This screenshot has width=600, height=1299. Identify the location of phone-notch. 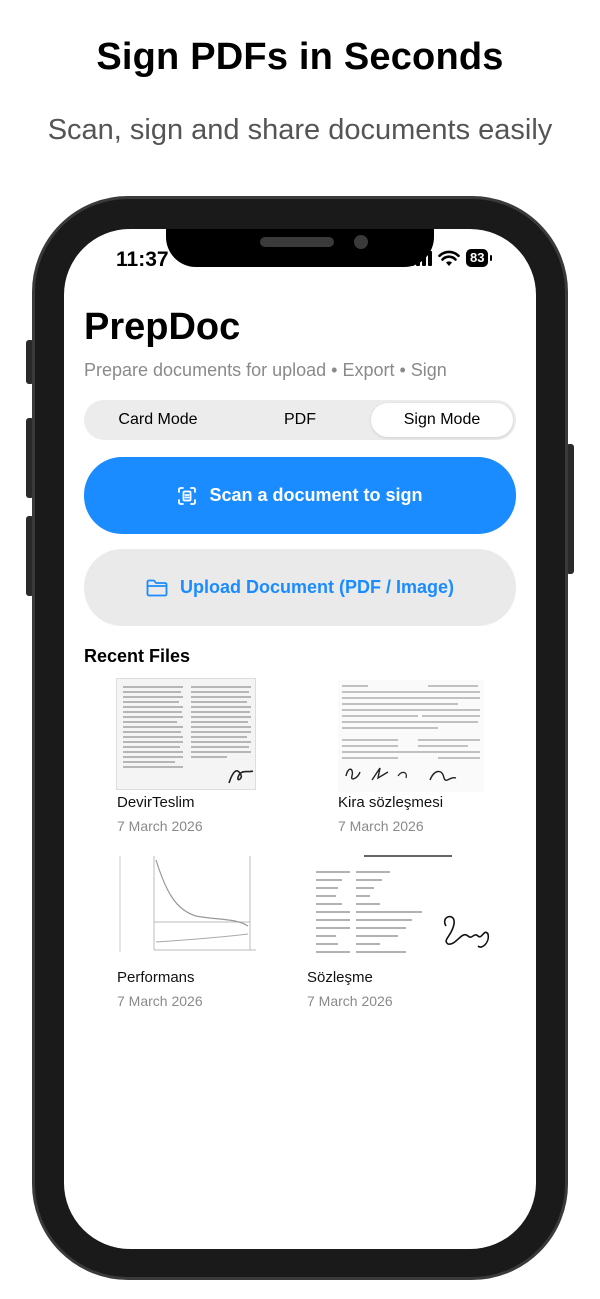
(300, 248).